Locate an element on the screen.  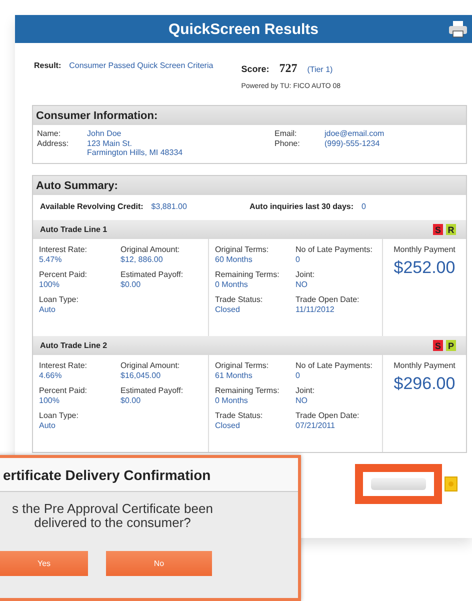
field-value: 61 Months is located at coordinates (234, 375).